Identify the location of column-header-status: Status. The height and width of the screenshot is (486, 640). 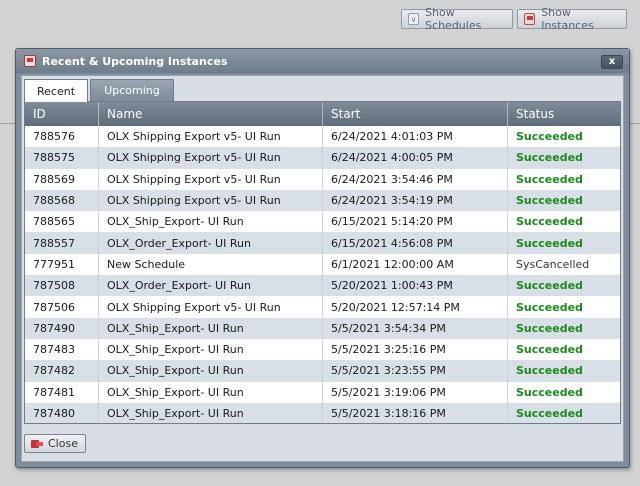
(564, 114).